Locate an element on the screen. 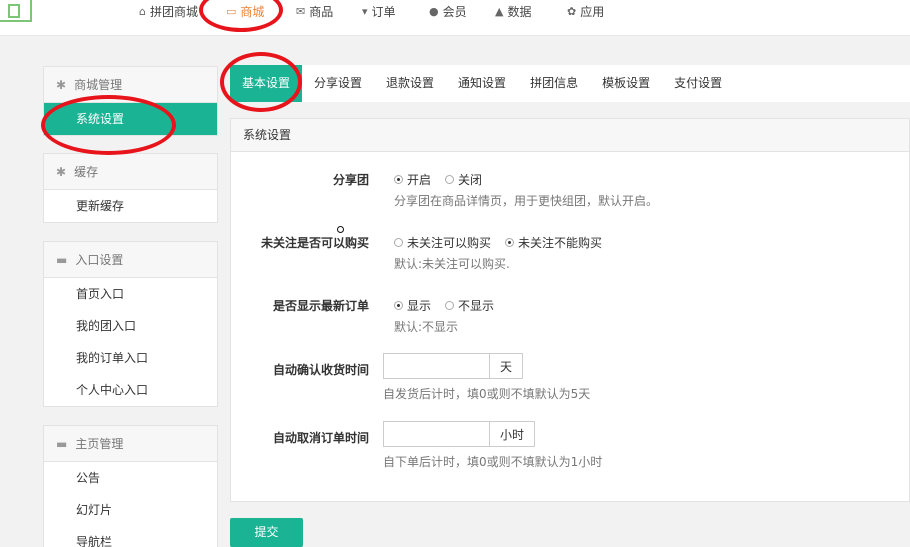 Image resolution: width=910 pixels, height=547 pixels. nav-data-label: 数据 is located at coordinates (519, 11).